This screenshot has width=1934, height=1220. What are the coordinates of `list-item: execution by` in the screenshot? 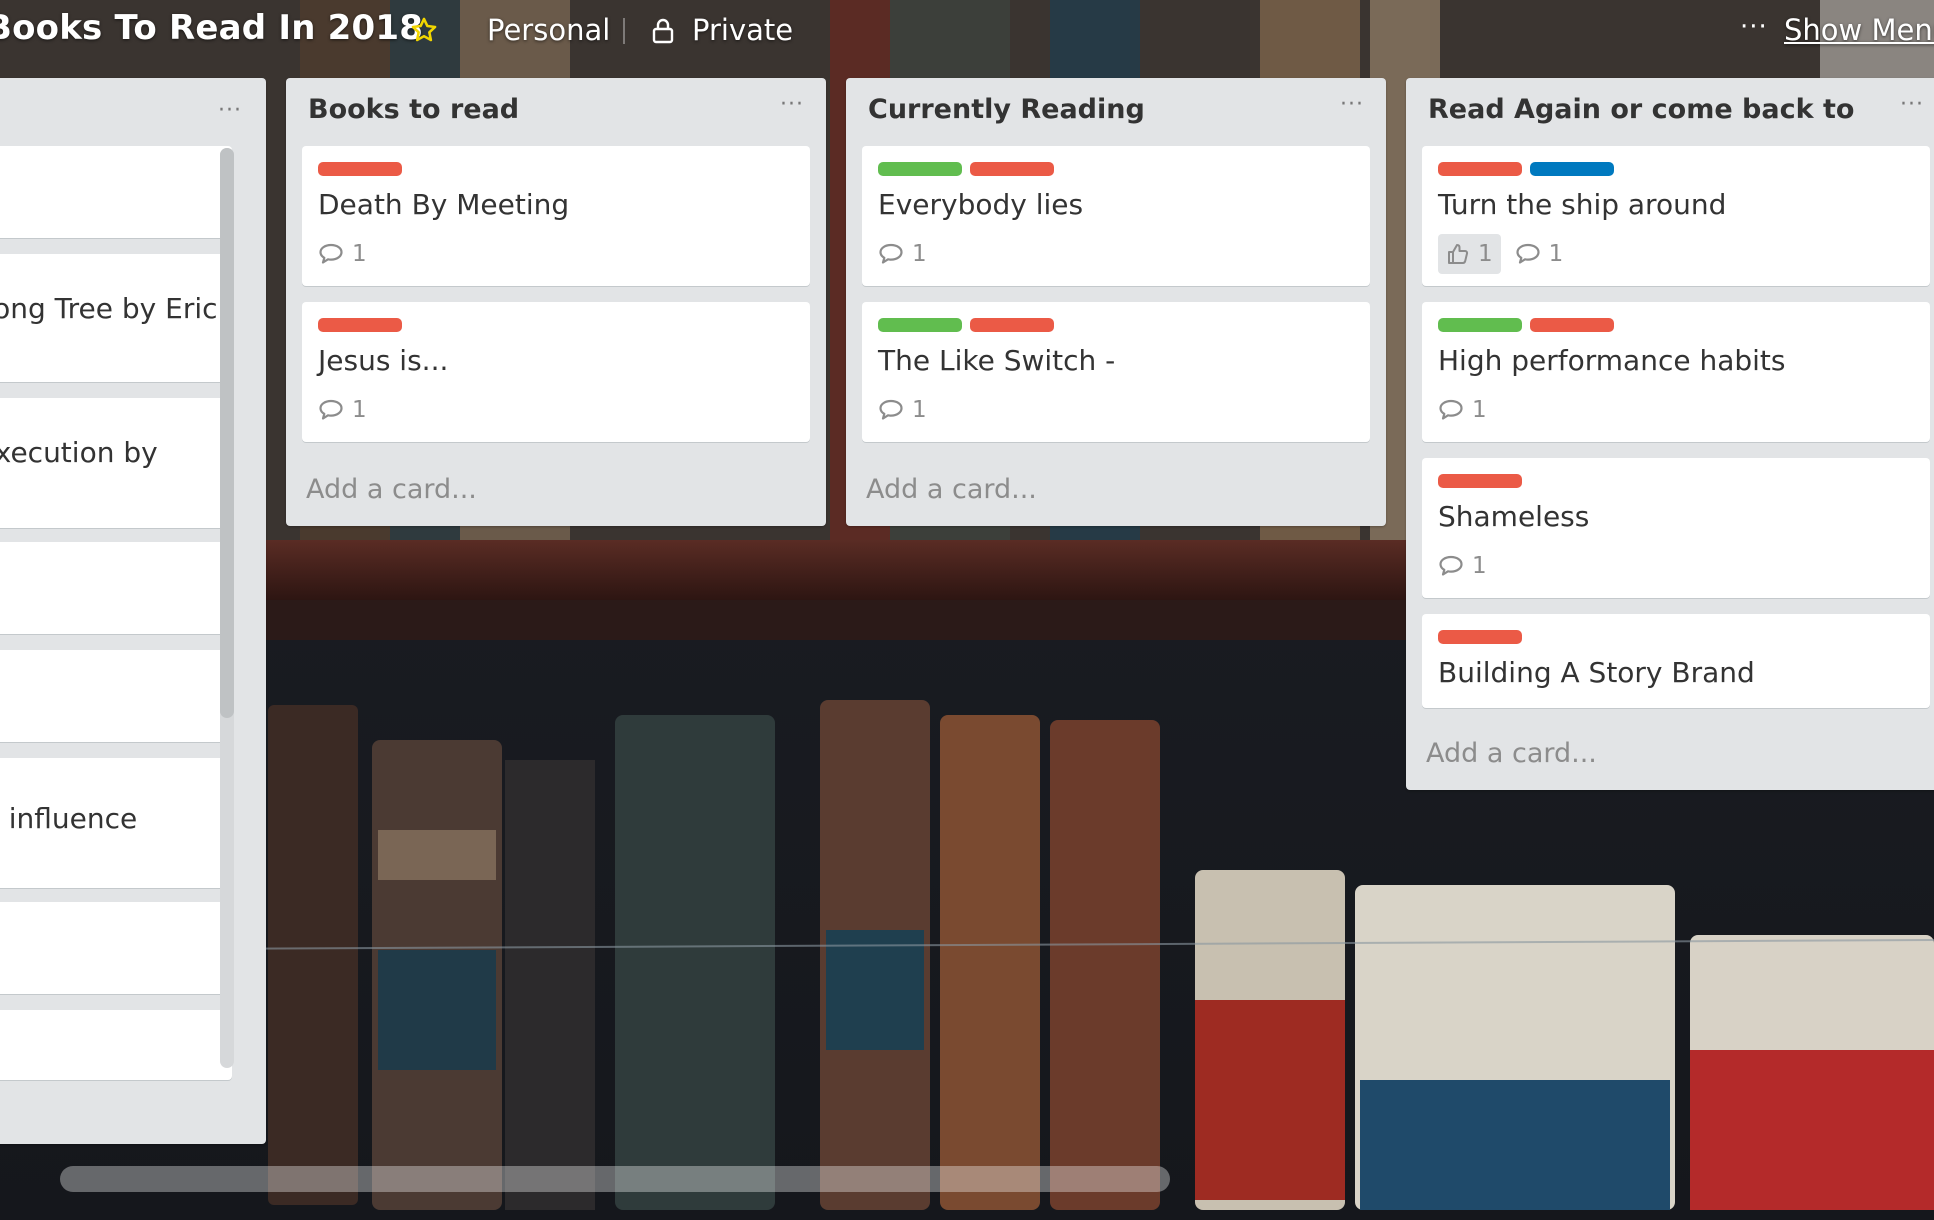 It's located at (116, 463).